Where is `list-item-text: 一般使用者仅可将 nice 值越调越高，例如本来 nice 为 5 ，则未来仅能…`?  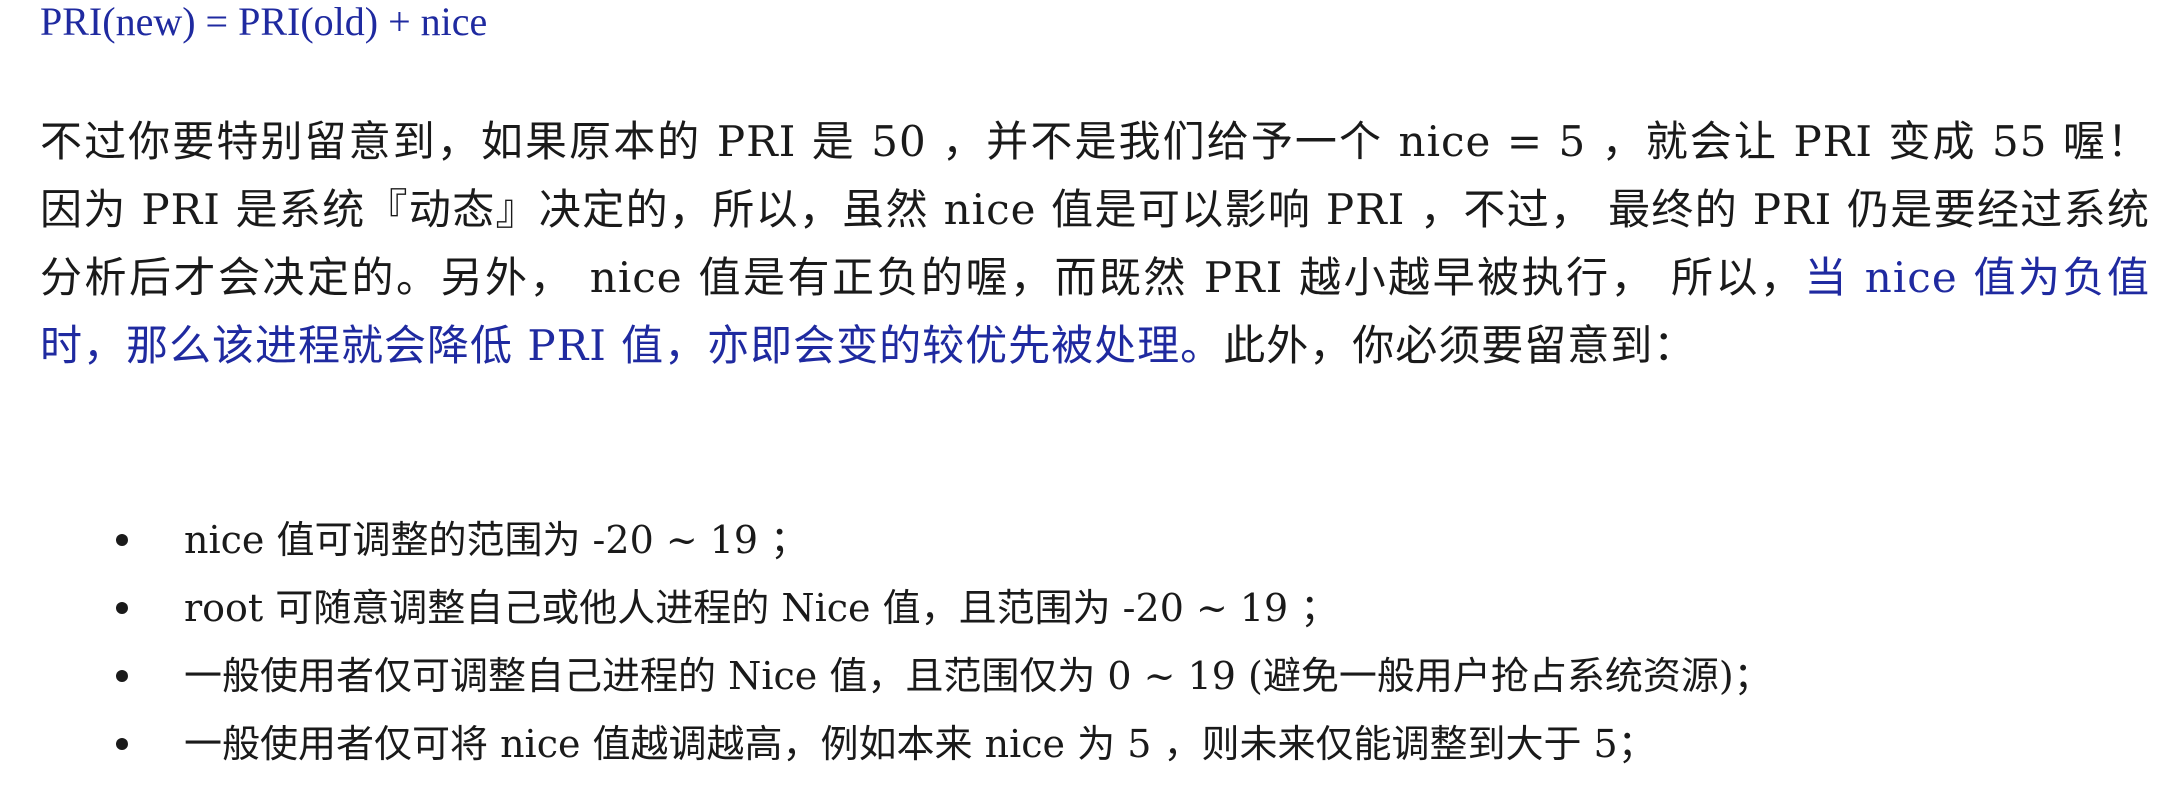 list-item-text: 一般使用者仅可将 nice 值越调越高，例如本来 nice 为 5 ，则未来仅能… is located at coordinates (920, 744).